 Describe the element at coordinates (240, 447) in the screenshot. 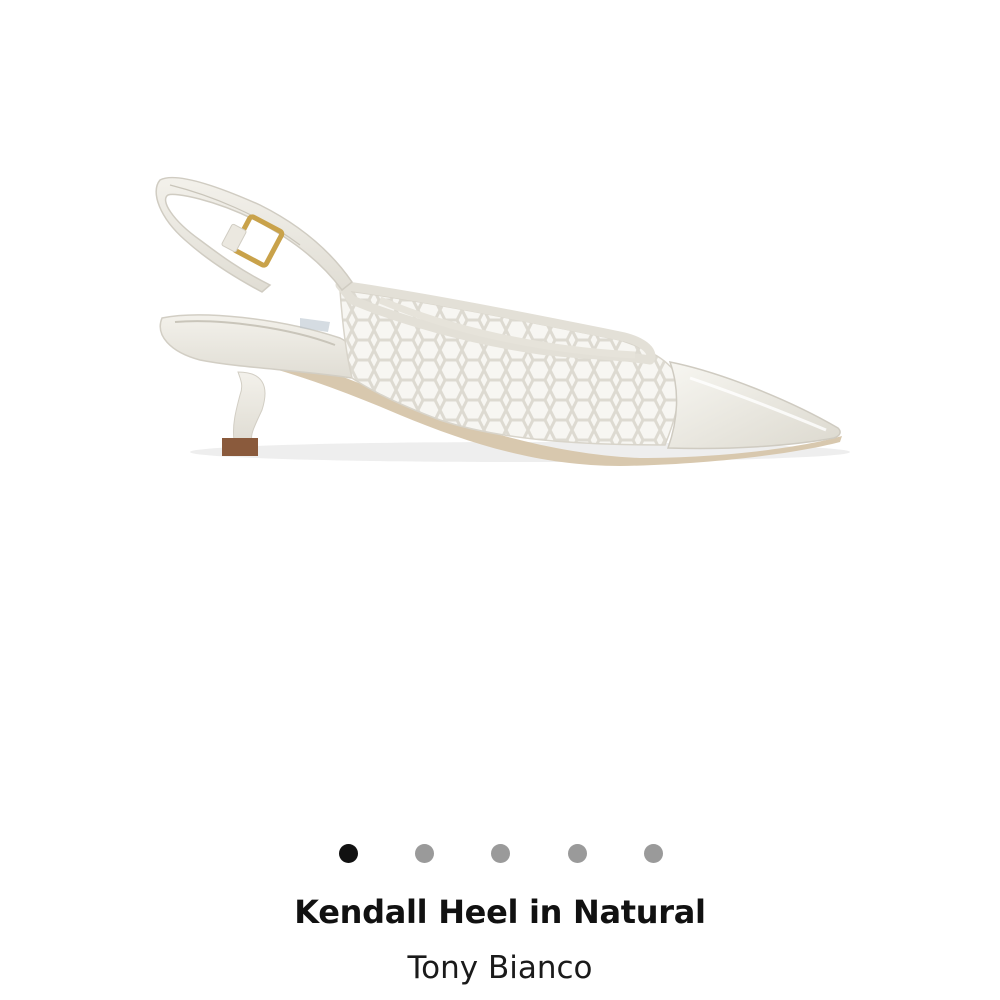

I see `heel-tip` at that location.